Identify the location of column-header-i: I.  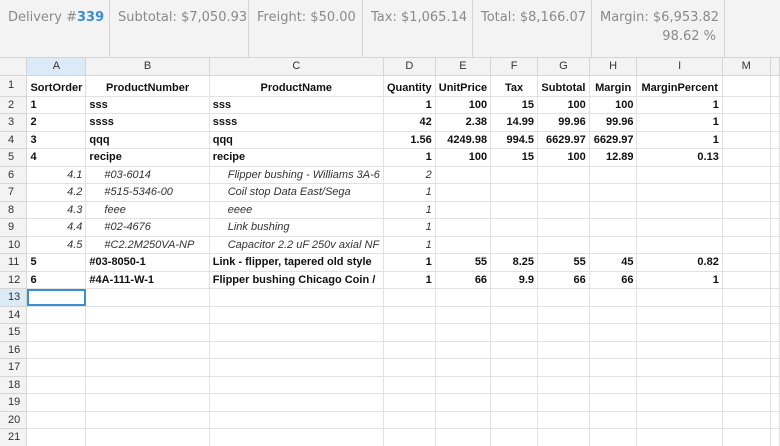
(679, 67).